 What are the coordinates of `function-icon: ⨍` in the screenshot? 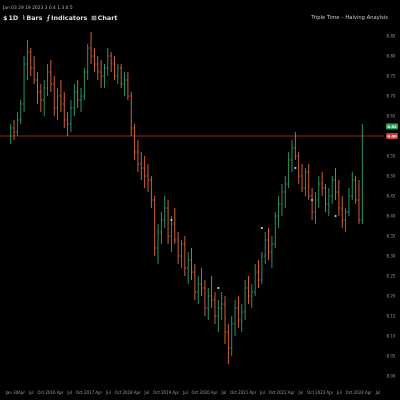 It's located at (48, 18).